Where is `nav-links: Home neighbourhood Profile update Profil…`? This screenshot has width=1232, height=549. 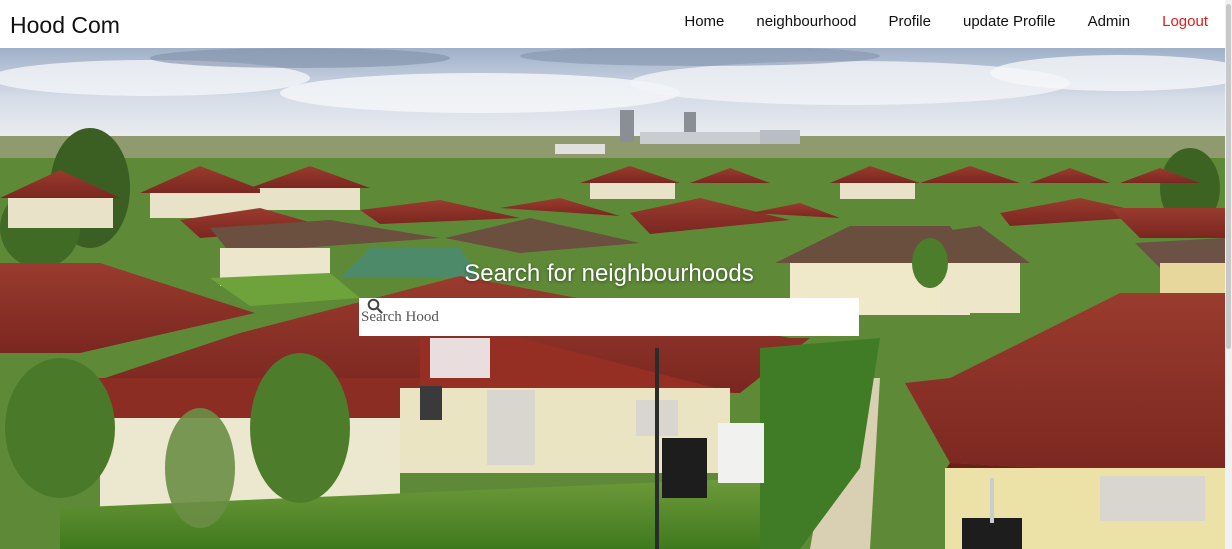 nav-links: Home neighbourhood Profile update Profil… is located at coordinates (938, 22).